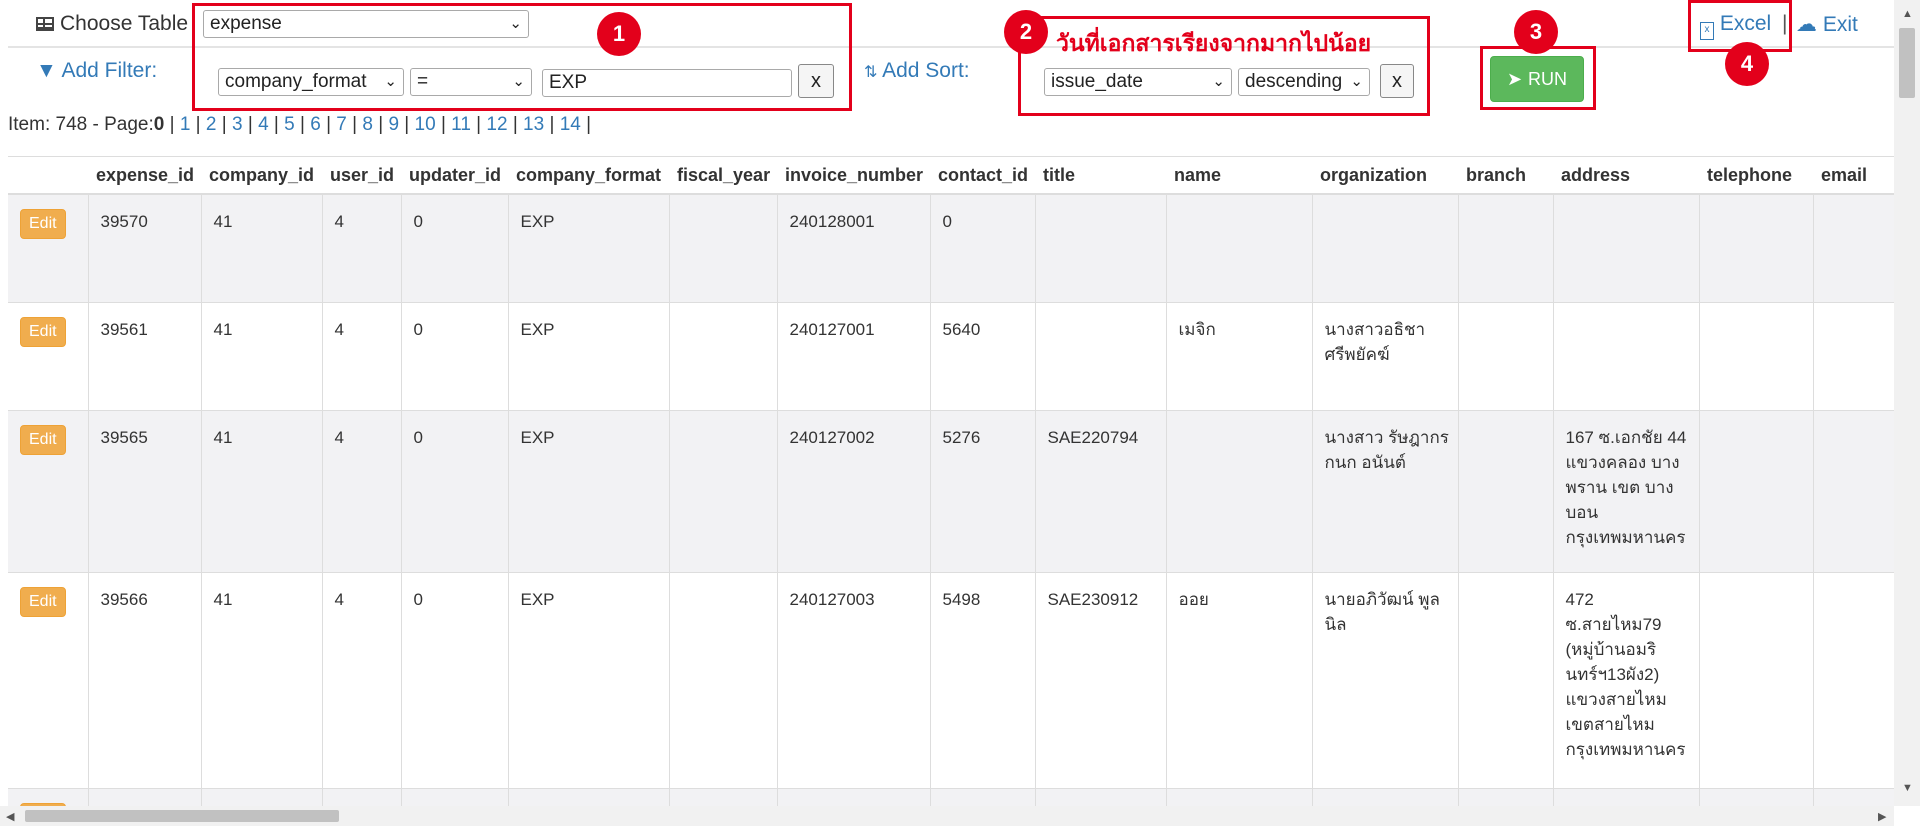  What do you see at coordinates (570, 124) in the screenshot?
I see `page-link: 14` at bounding box center [570, 124].